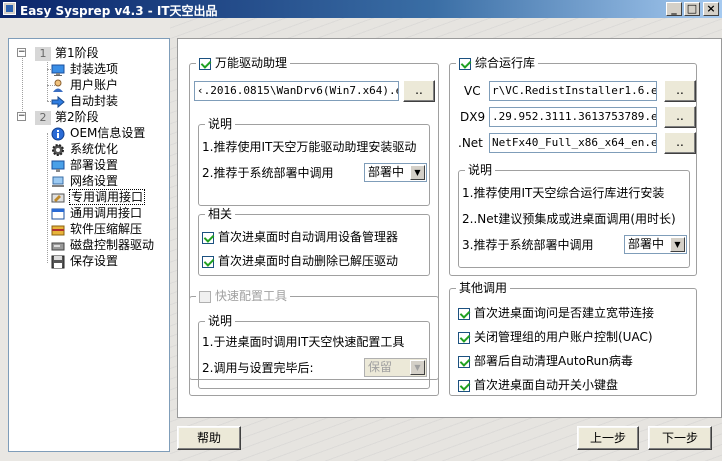  Describe the element at coordinates (419, 91) in the screenshot. I see `driver-browse-button: ..` at that location.